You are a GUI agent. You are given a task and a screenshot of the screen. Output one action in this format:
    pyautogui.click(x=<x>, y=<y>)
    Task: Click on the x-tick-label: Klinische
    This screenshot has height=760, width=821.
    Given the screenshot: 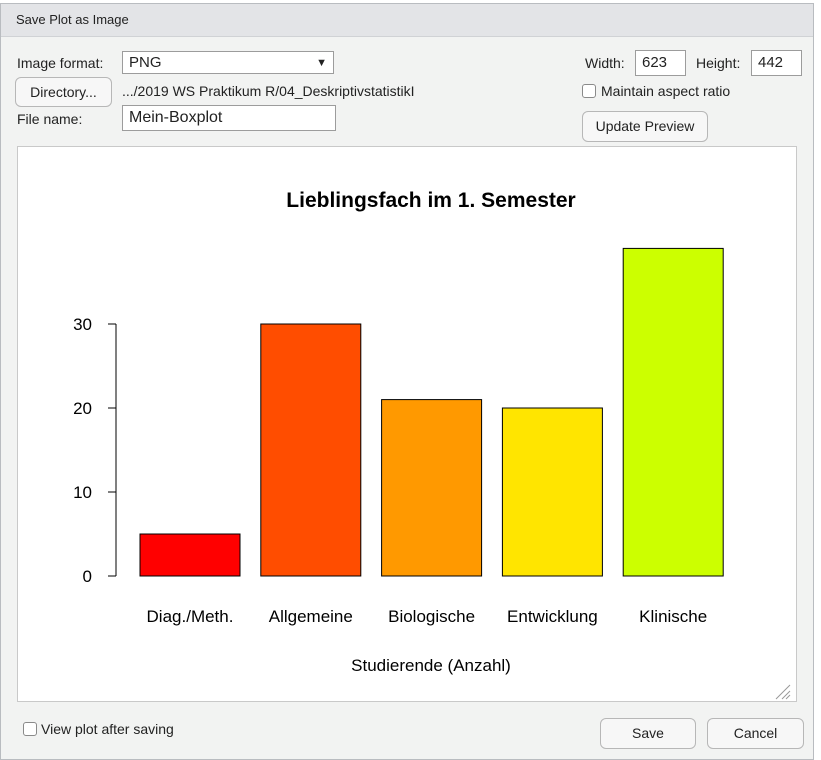 What is the action you would take?
    pyautogui.click(x=673, y=616)
    